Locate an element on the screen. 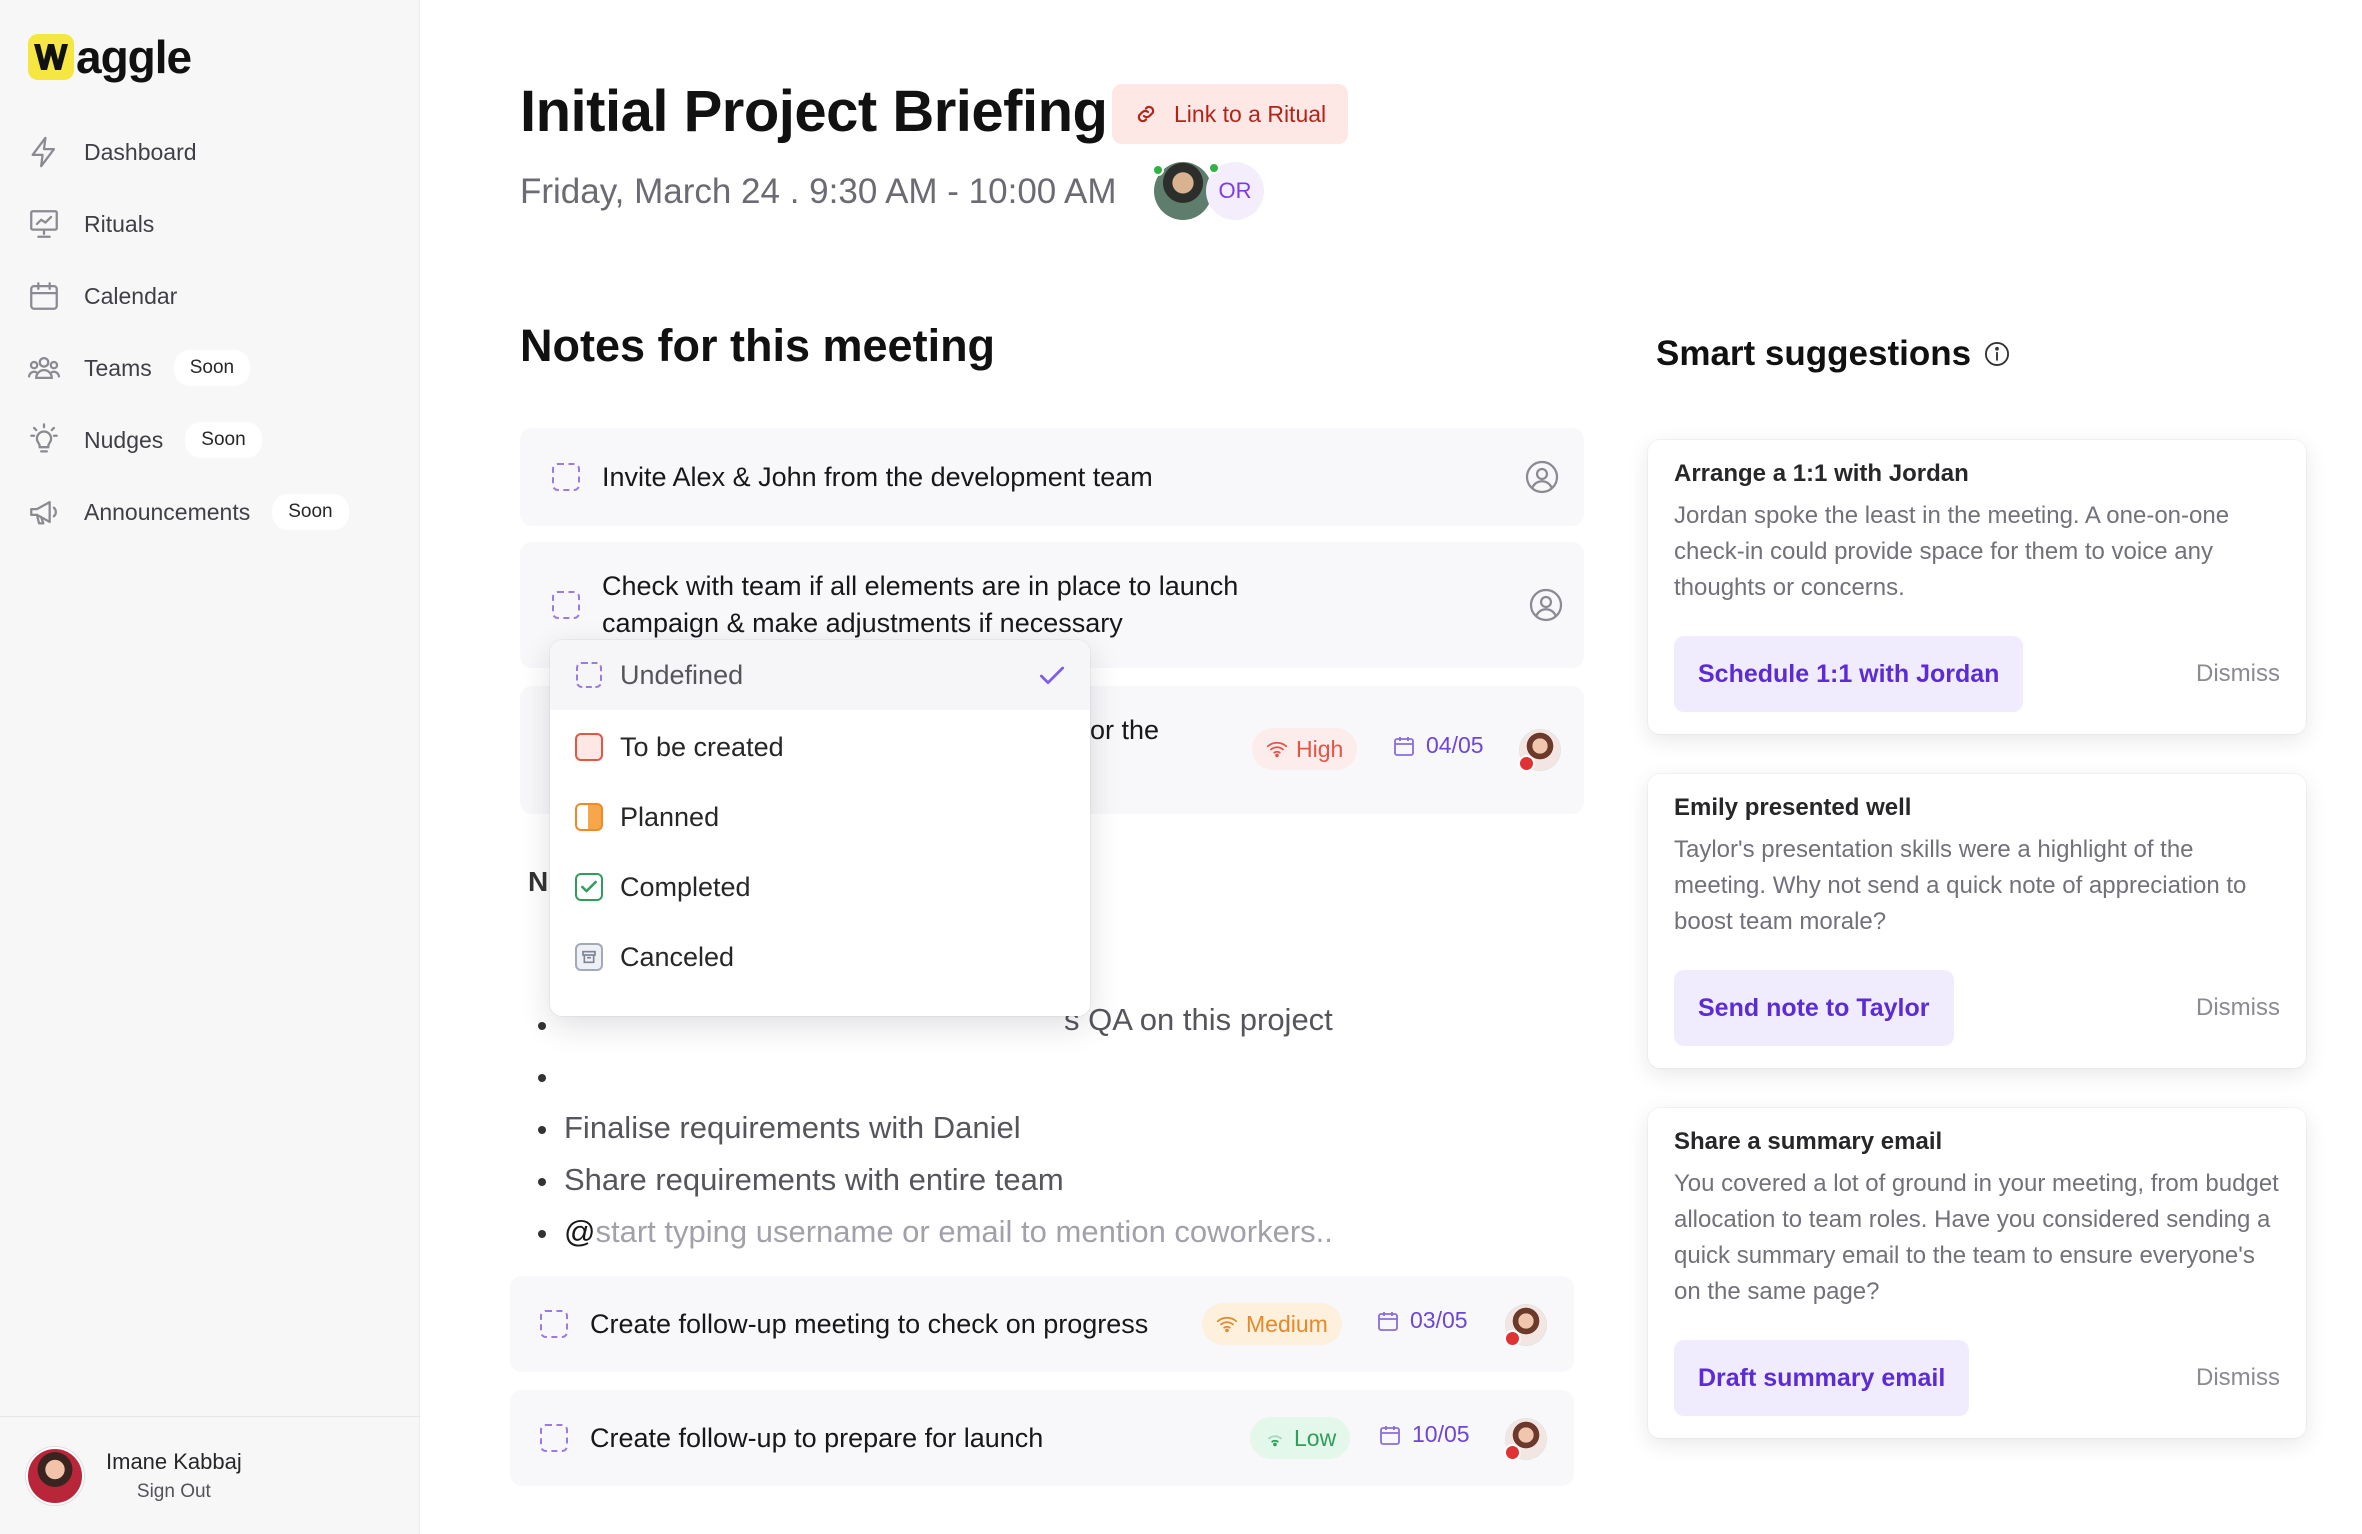 This screenshot has width=2362, height=1534. priority-label: Low is located at coordinates (1315, 1437).